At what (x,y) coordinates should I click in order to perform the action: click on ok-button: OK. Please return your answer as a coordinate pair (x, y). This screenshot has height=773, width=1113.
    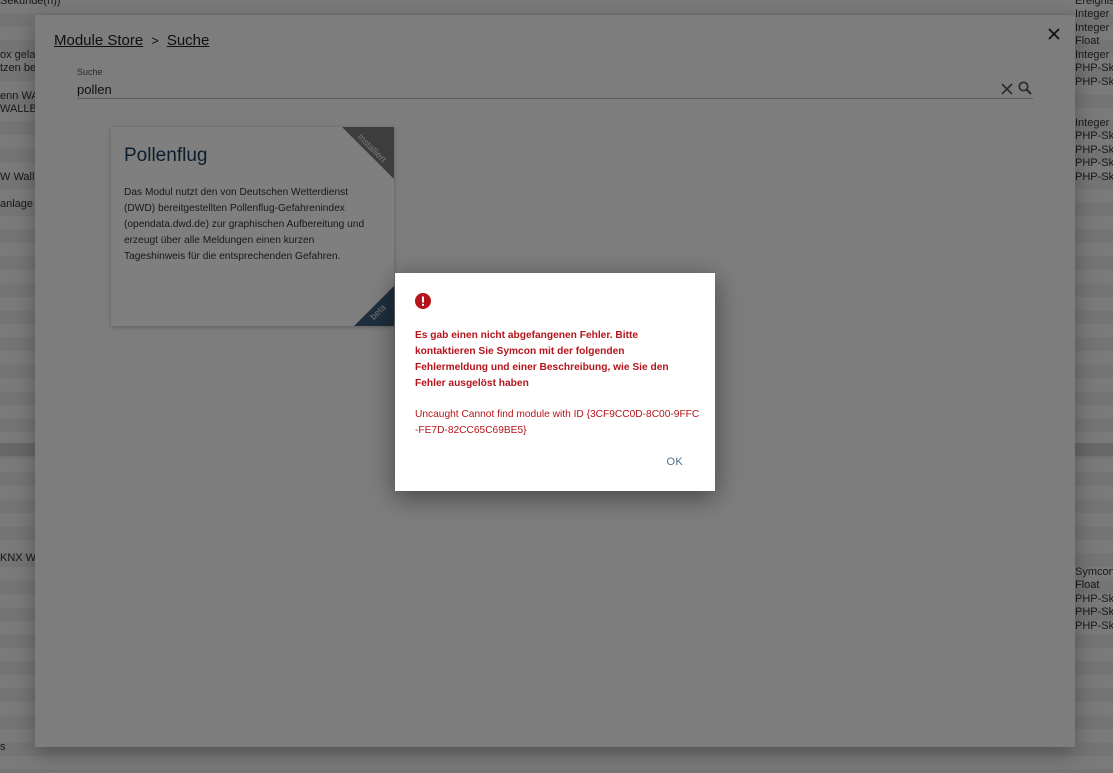
    Looking at the image, I should click on (675, 462).